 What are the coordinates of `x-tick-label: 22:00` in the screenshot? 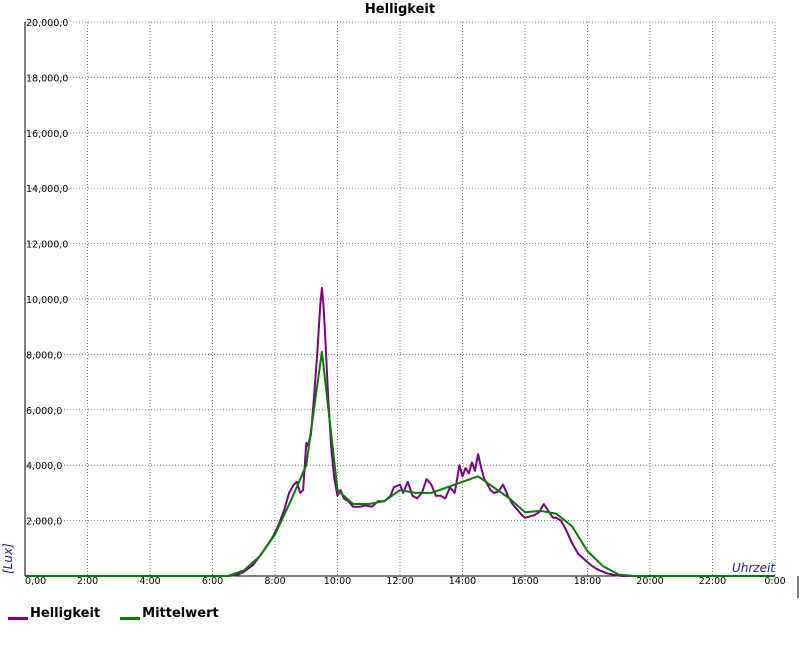 It's located at (712, 581).